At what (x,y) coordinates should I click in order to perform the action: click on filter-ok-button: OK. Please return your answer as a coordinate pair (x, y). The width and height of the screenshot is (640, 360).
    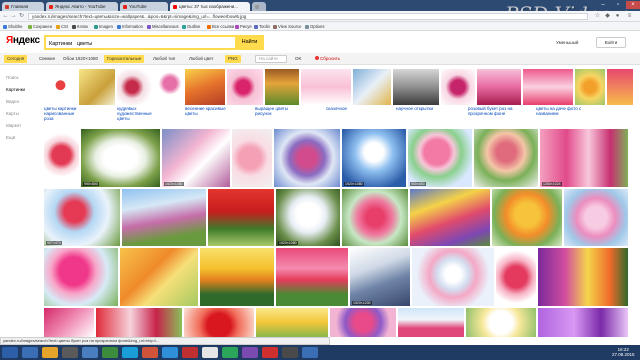
    Looking at the image, I should click on (298, 59).